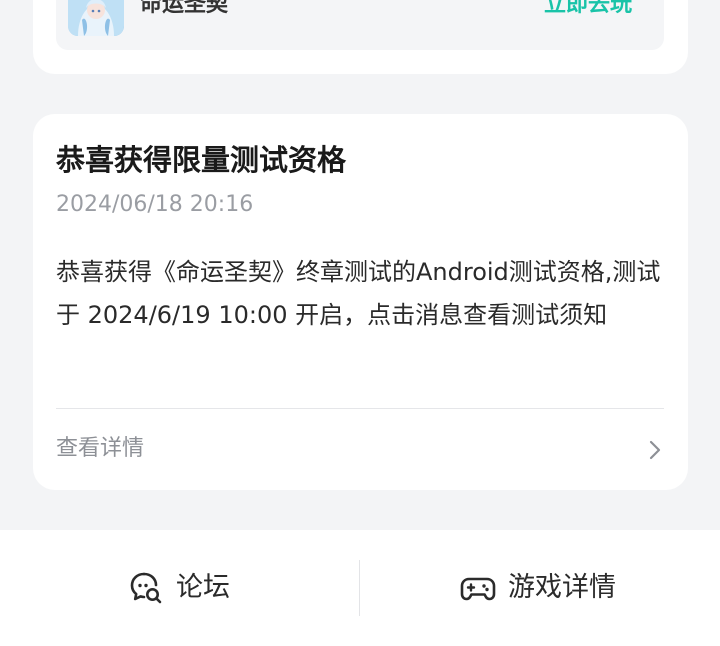 Image resolution: width=720 pixels, height=646 pixels. What do you see at coordinates (203, 587) in the screenshot?
I see `forum-label: 论坛` at bounding box center [203, 587].